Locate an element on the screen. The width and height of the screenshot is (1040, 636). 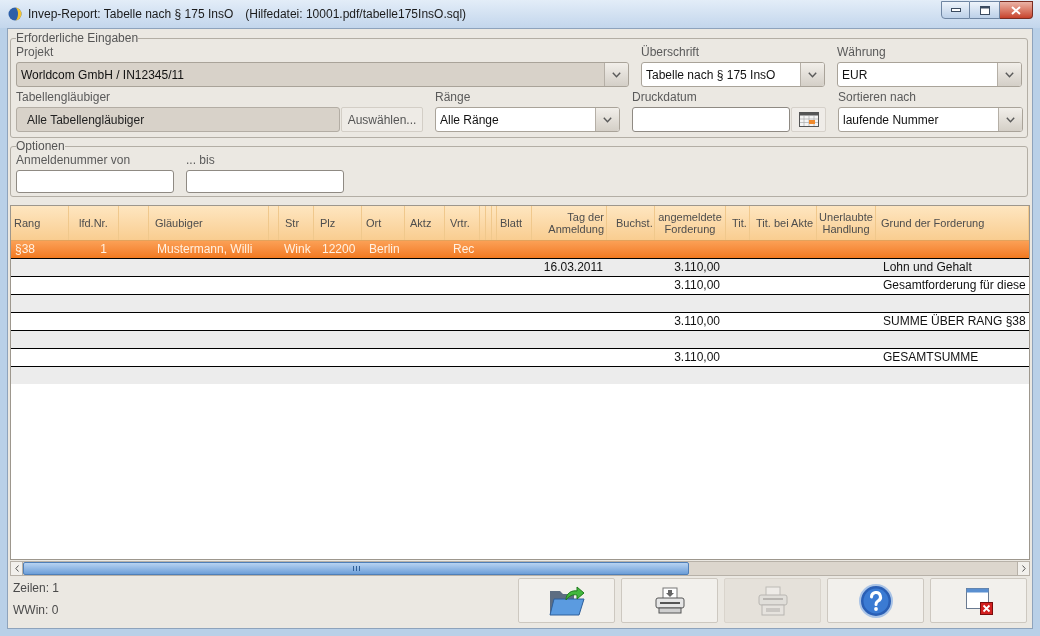
field-label: ... bis is located at coordinates (201, 160).